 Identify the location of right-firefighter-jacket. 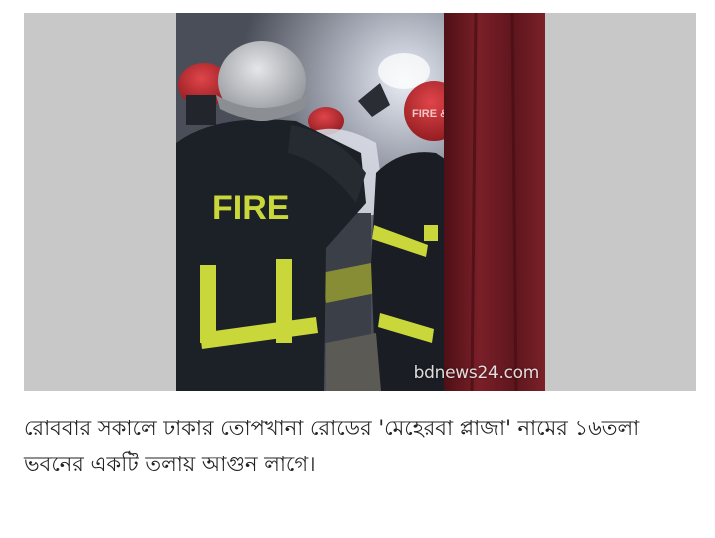
(411, 271).